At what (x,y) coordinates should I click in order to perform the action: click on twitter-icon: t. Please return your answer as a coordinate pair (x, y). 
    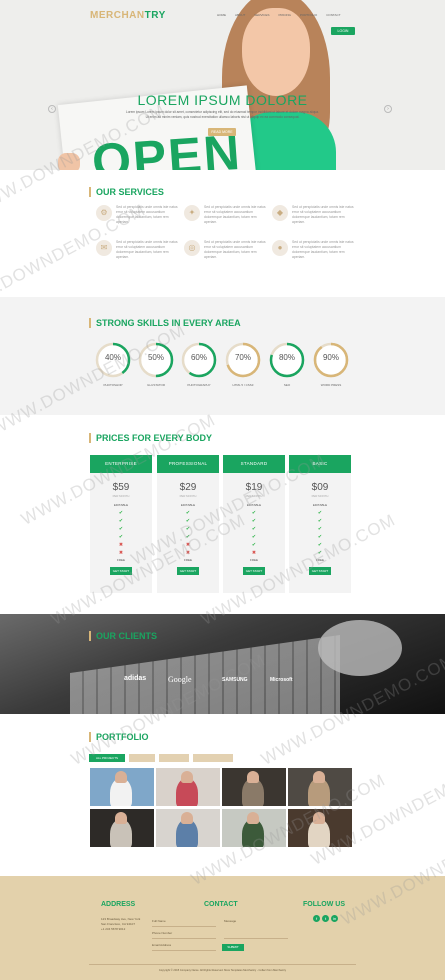
    Looking at the image, I should click on (325, 918).